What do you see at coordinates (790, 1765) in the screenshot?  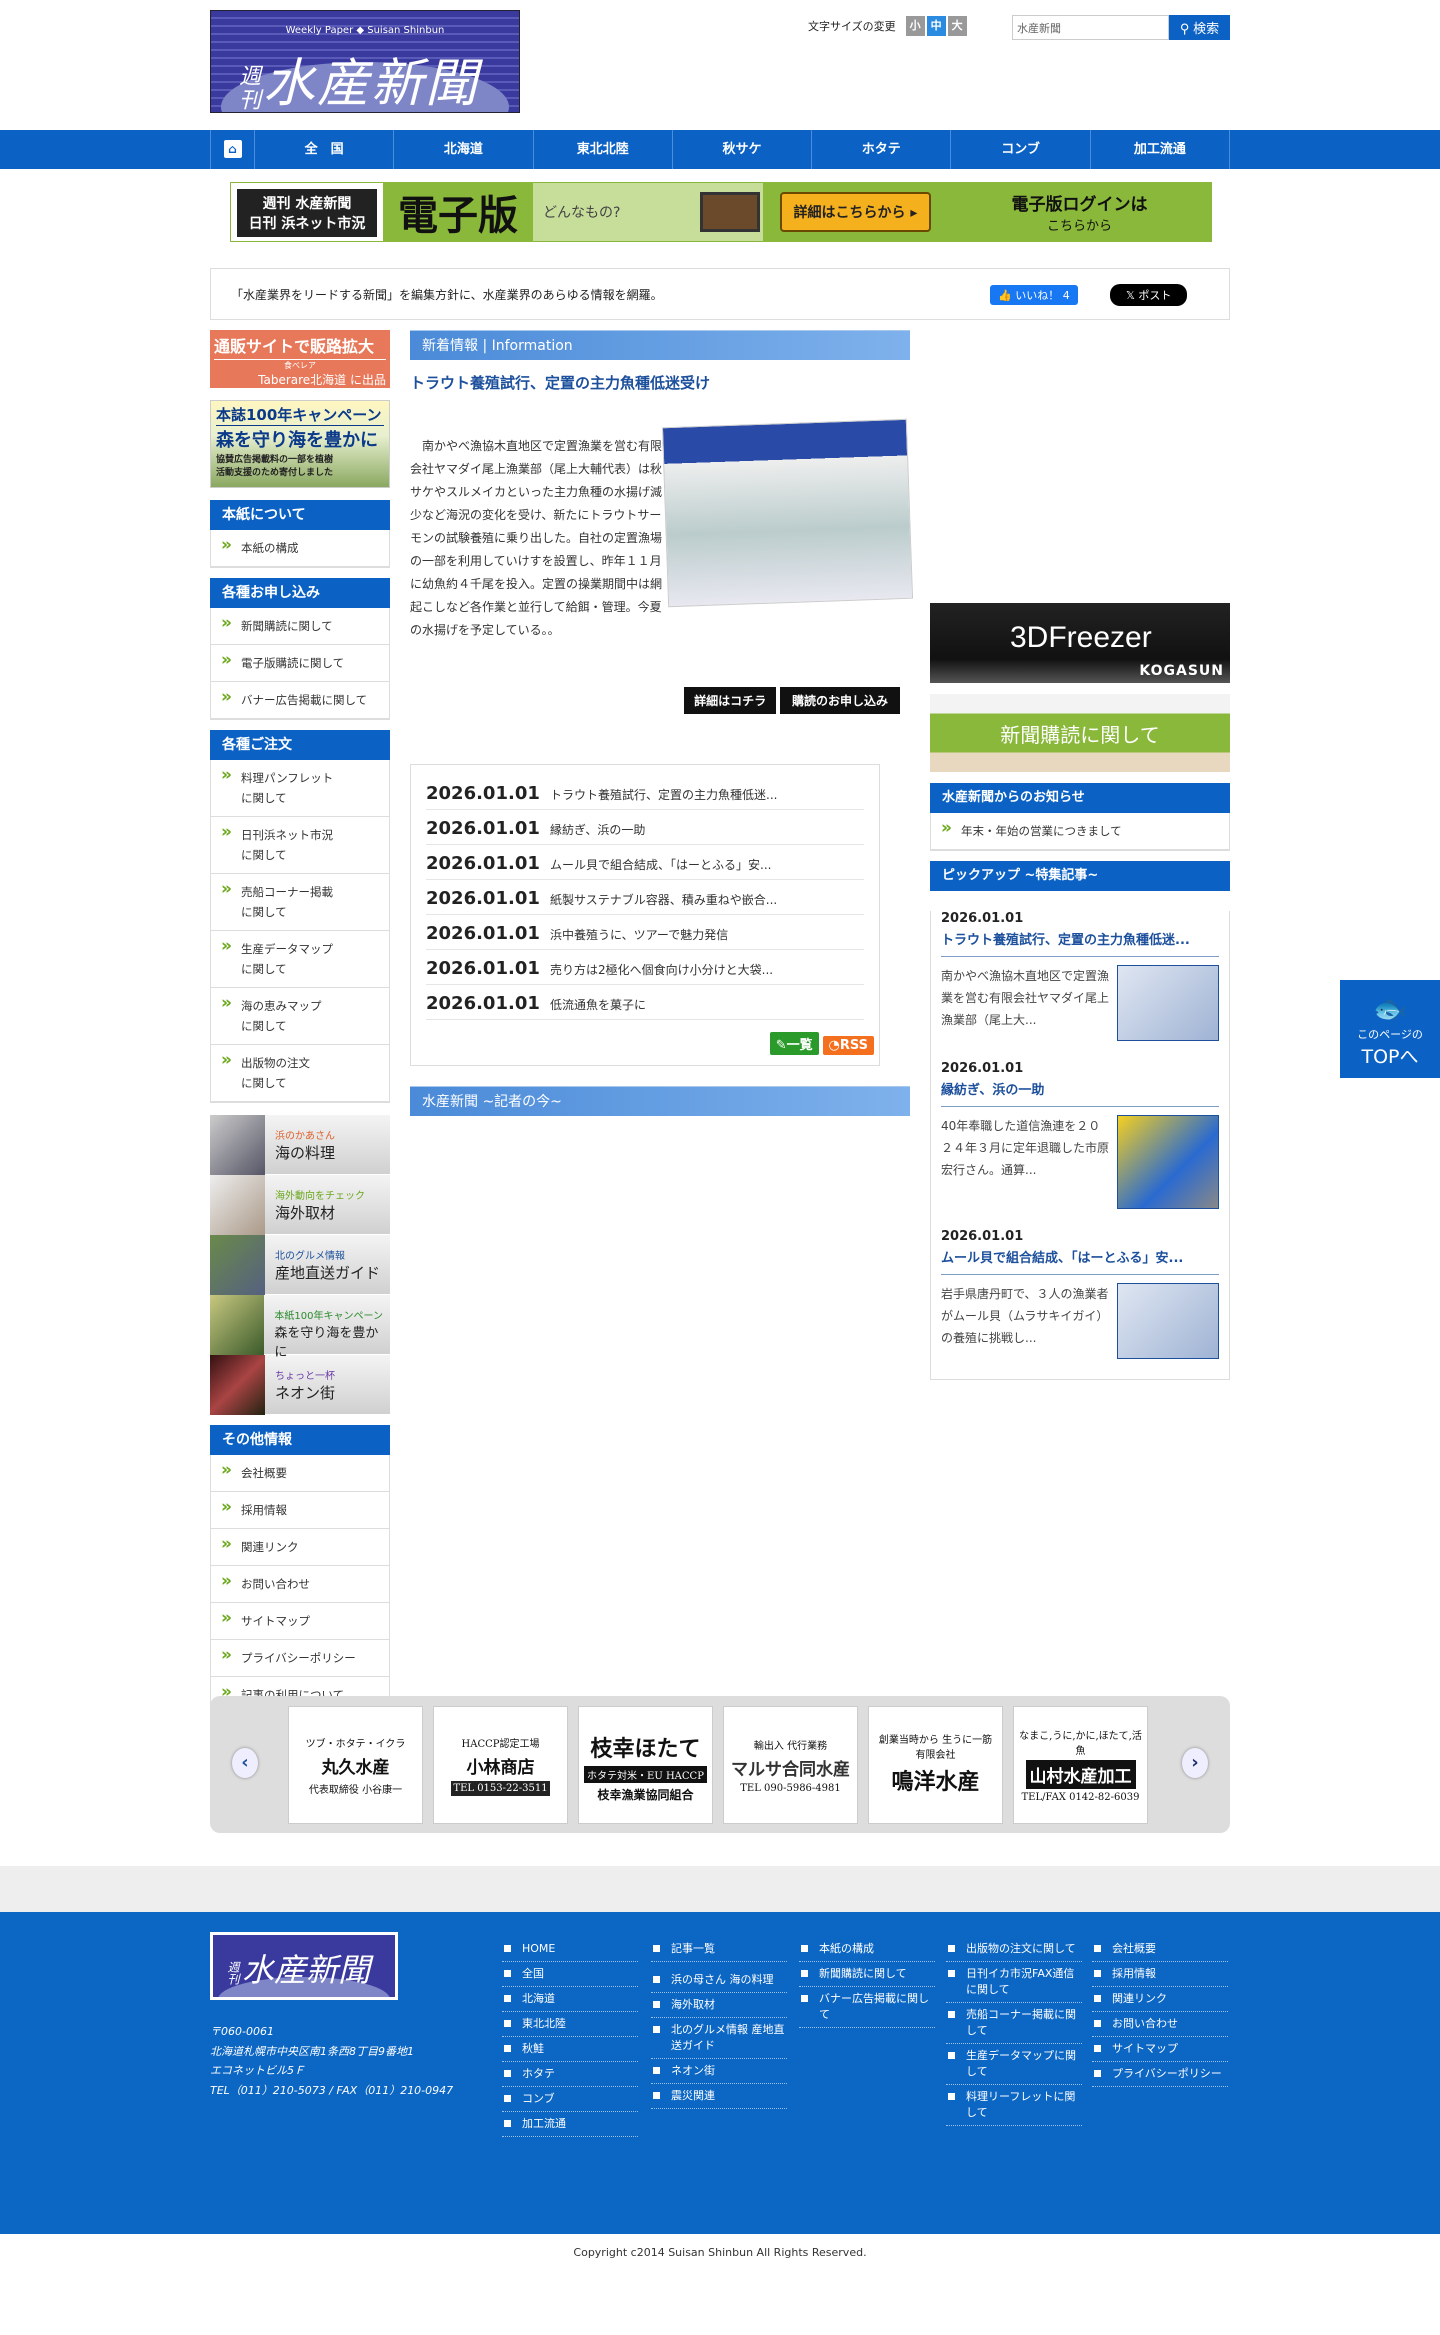 I see `ad-banner: 輸出入 代行業務 マルサ合同水産 TEL 090-5986-4981` at bounding box center [790, 1765].